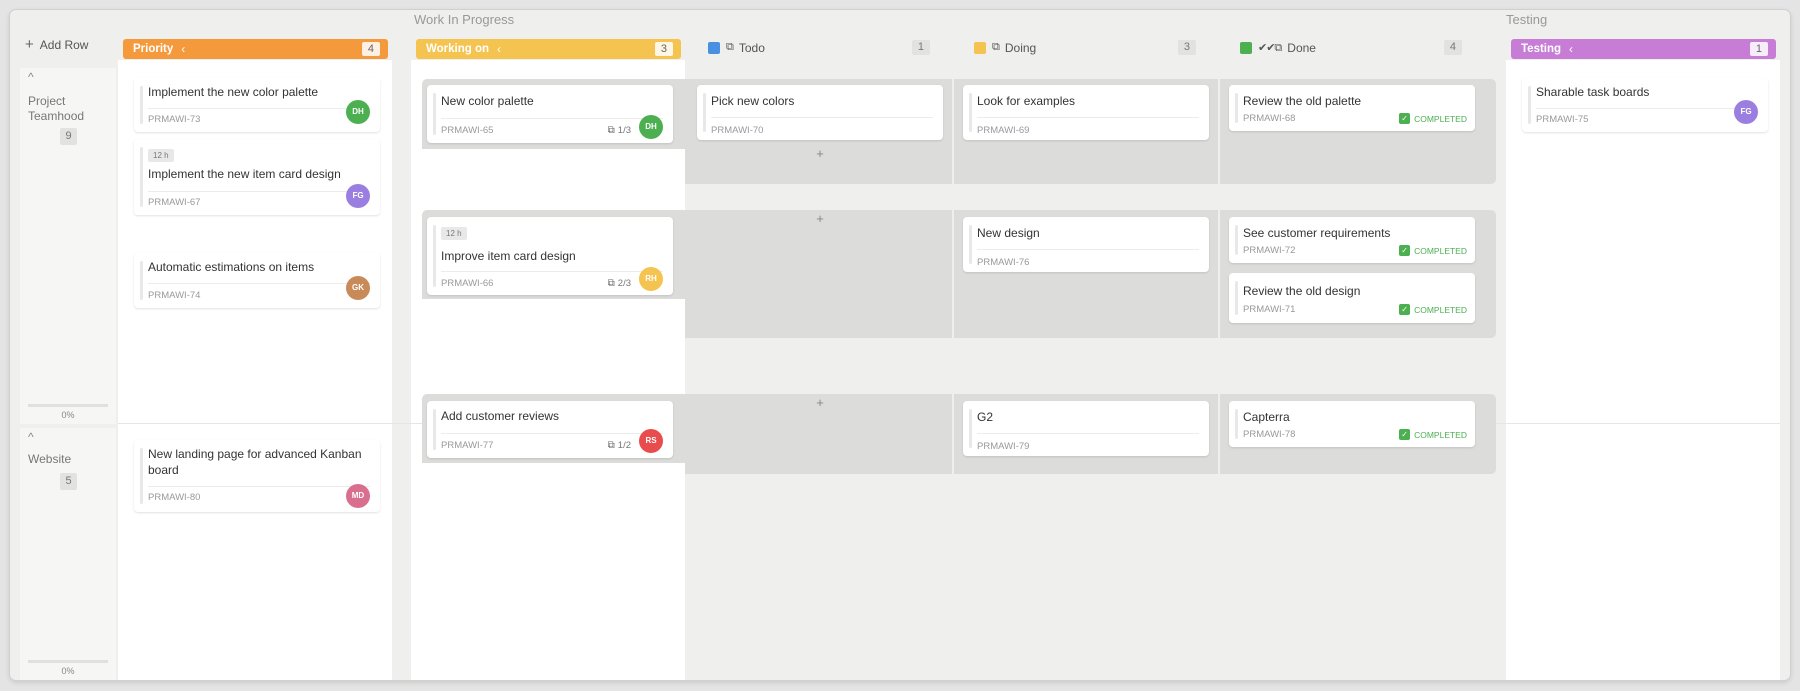  Describe the element at coordinates (751, 47) in the screenshot. I see `column-title: Todo` at that location.